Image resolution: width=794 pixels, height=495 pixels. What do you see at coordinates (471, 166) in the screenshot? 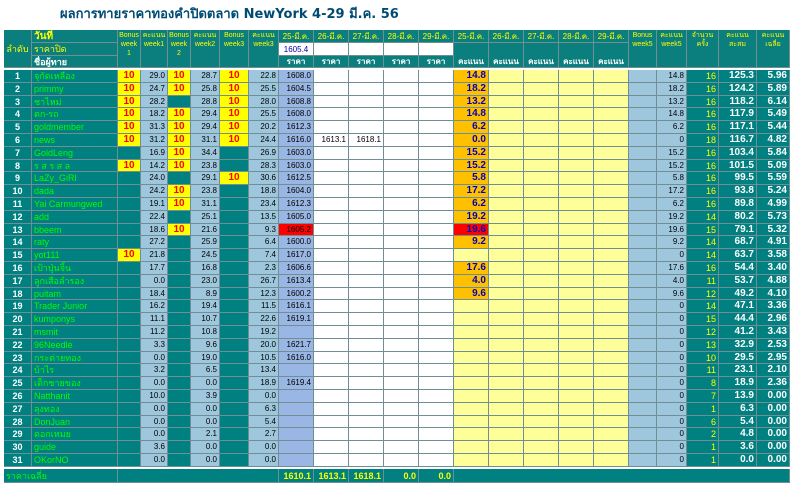
I see `row-score: 15.2` at bounding box center [471, 166].